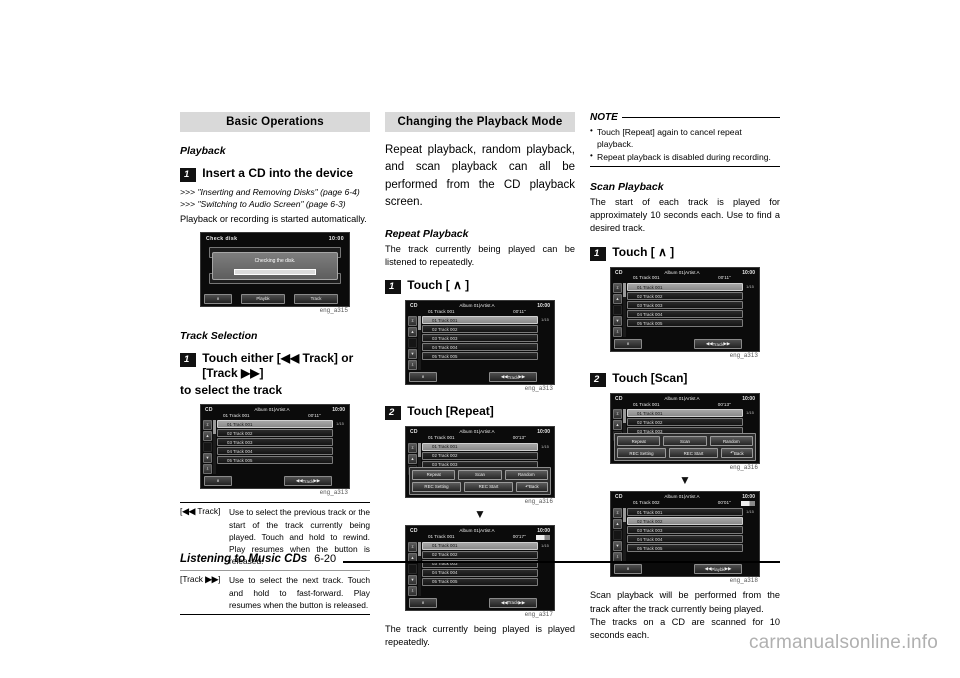  What do you see at coordinates (724, 503) in the screenshot?
I see `elapsed-time: 00’01’’` at bounding box center [724, 503].